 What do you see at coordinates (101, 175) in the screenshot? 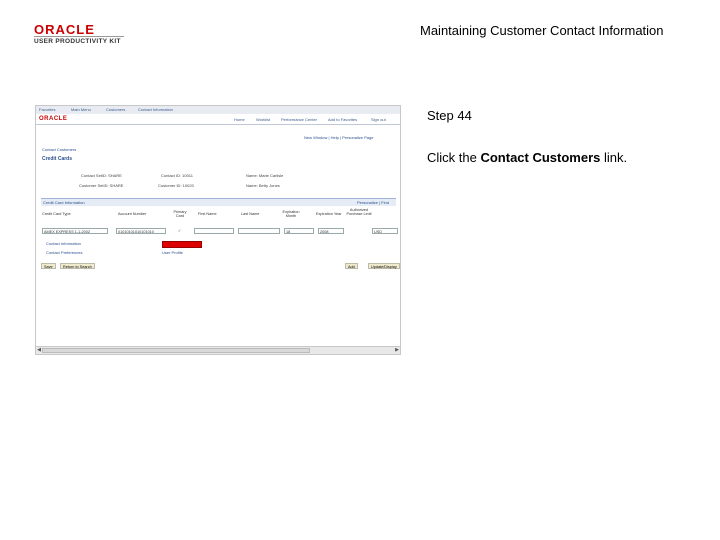
I see `info-text: Contact SetID: SHARE` at bounding box center [101, 175].